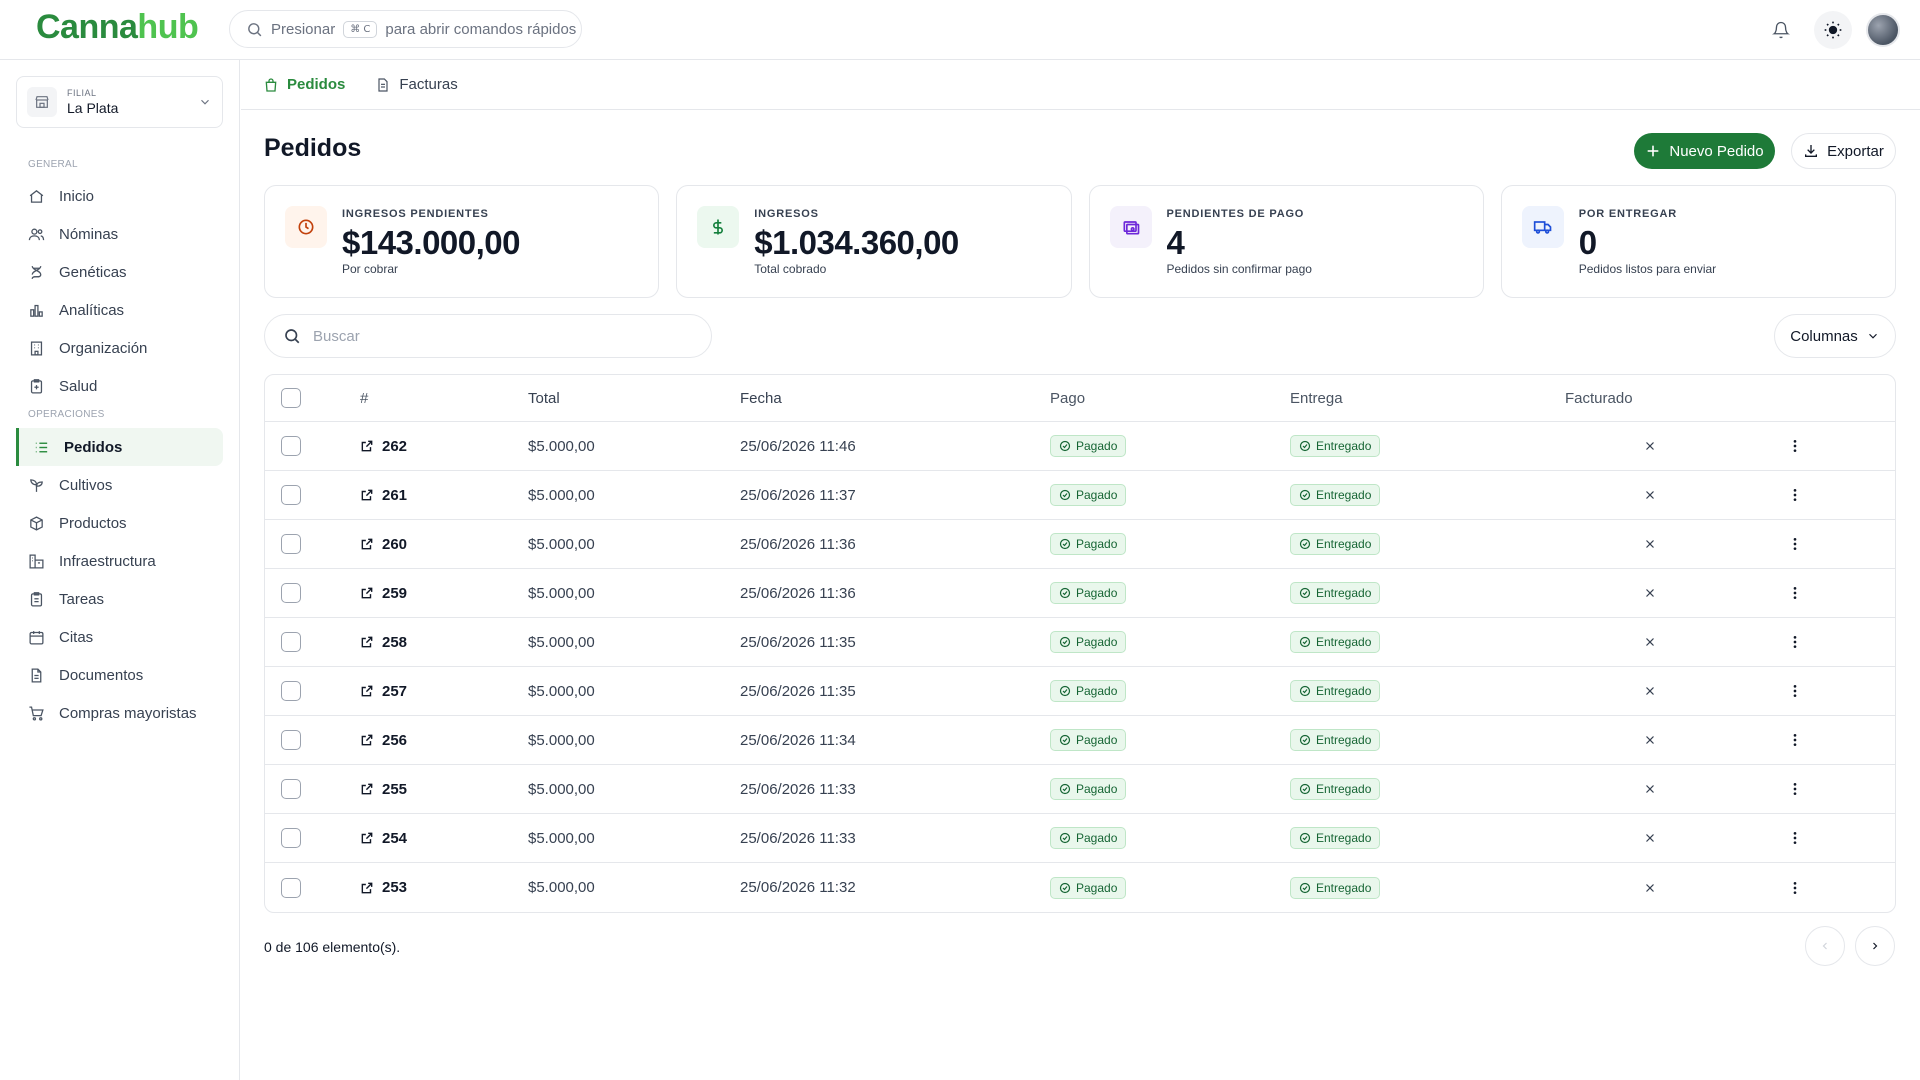 This screenshot has height=1080, width=1920. I want to click on previous-page-button, so click(1825, 946).